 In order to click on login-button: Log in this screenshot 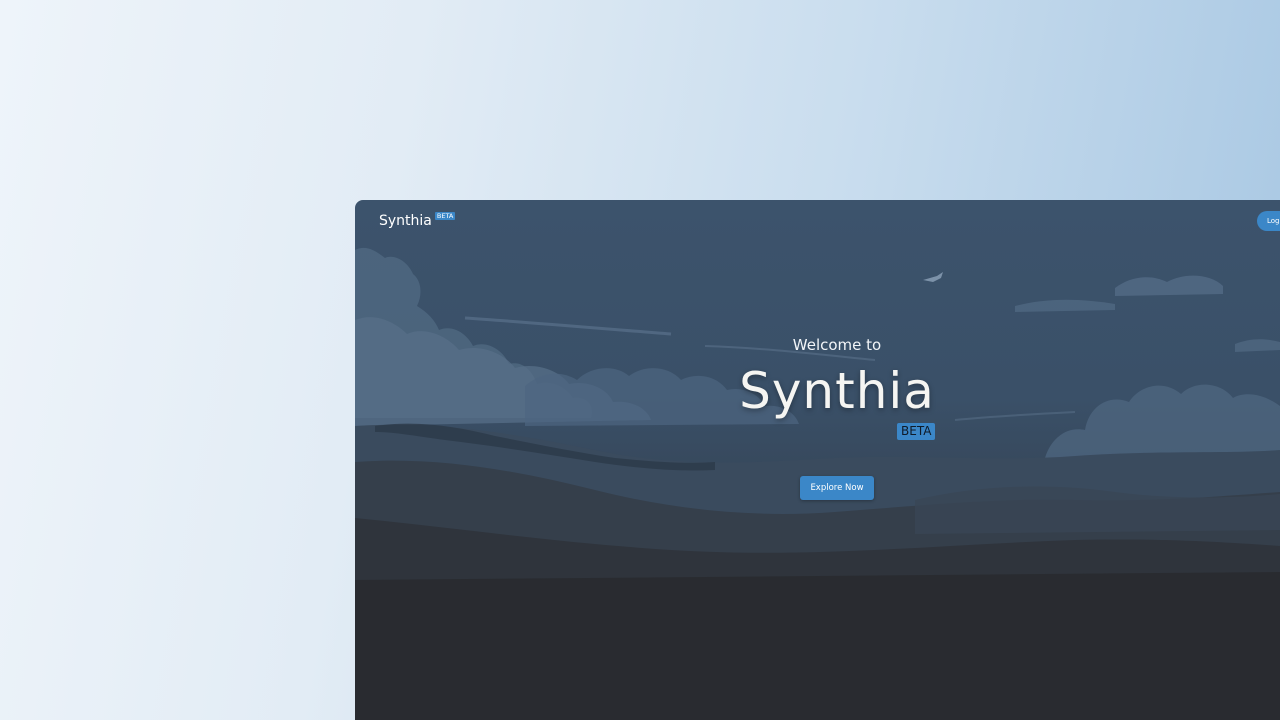, I will do `click(1268, 221)`.